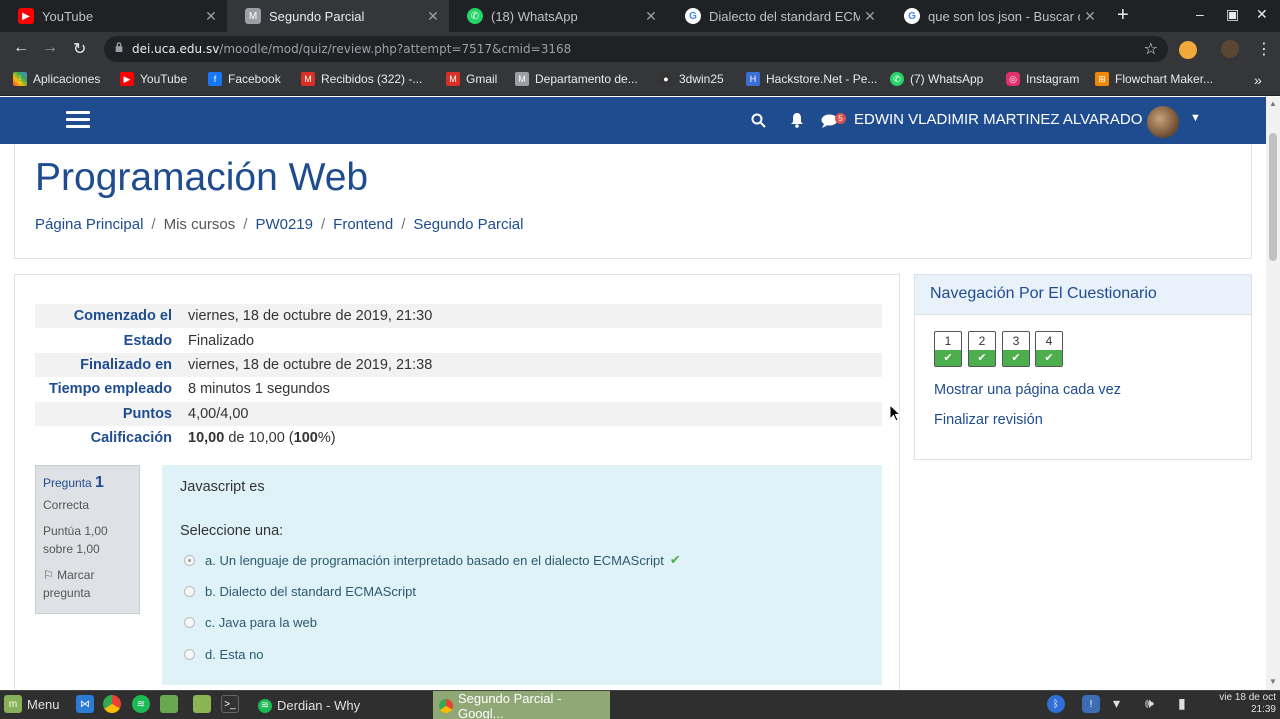  Describe the element at coordinates (79, 49) in the screenshot. I see `reload-icon: ↻` at that location.